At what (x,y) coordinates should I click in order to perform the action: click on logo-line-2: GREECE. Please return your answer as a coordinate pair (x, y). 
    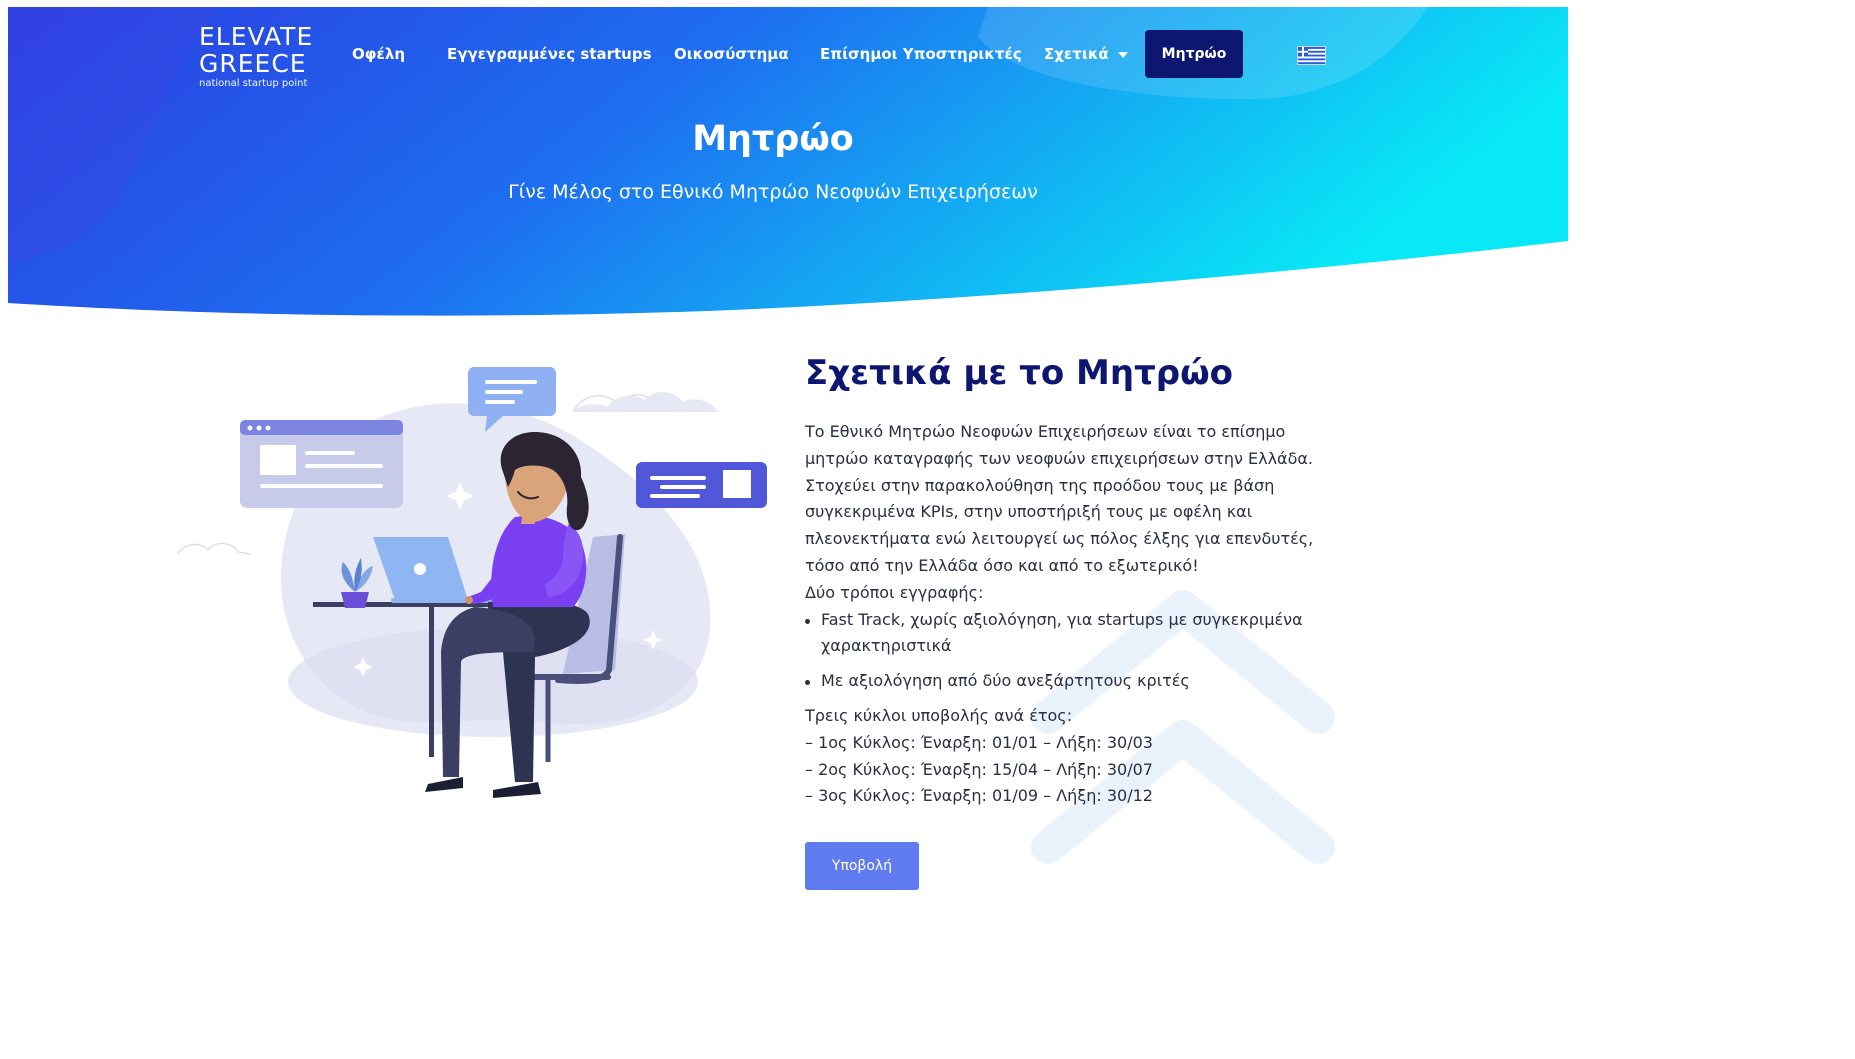
    Looking at the image, I should click on (253, 63).